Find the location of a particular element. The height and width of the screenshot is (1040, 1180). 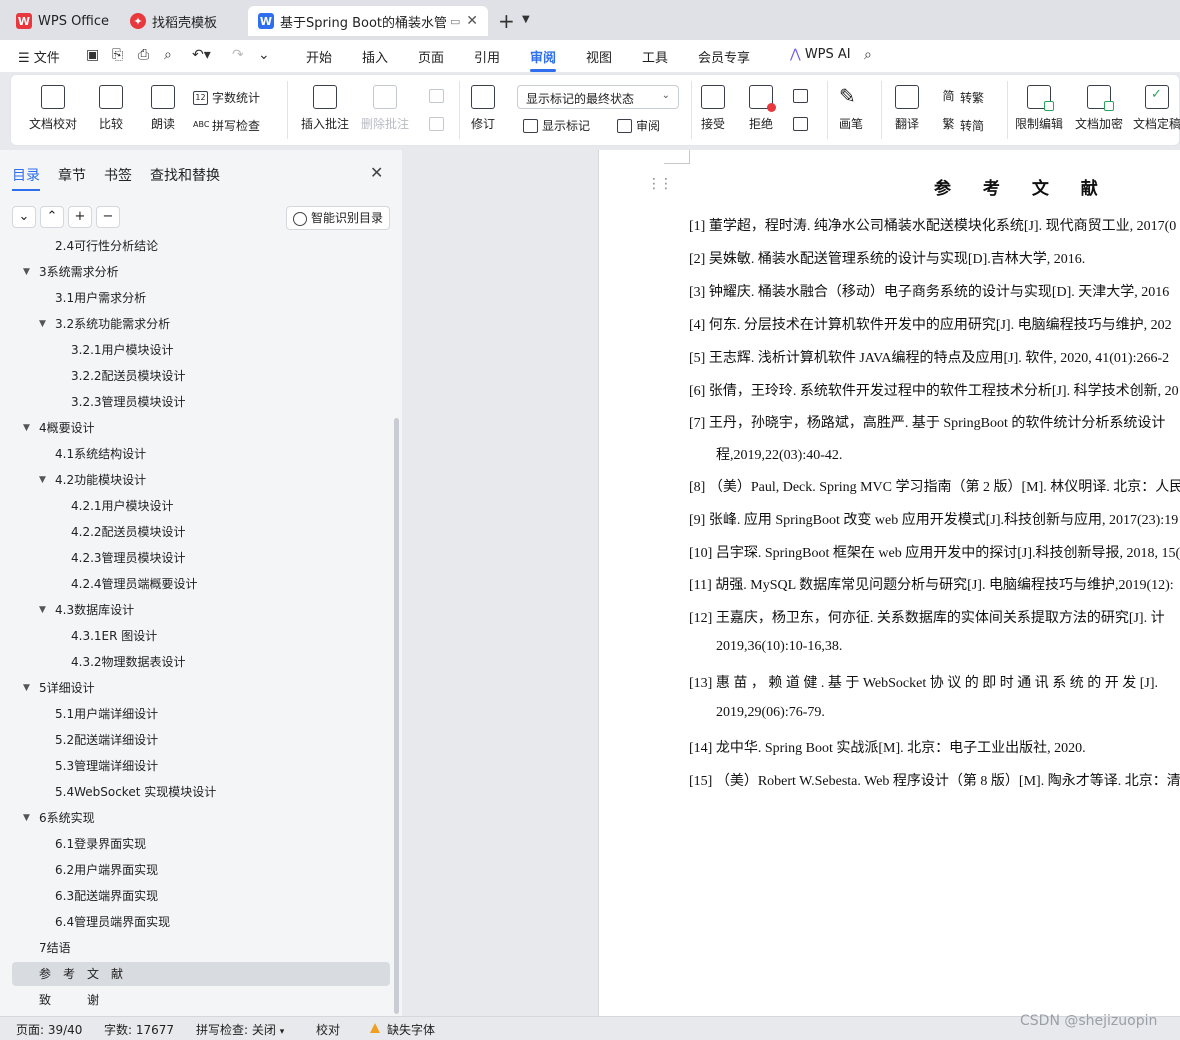

menu-insert: 插入 is located at coordinates (375, 56).